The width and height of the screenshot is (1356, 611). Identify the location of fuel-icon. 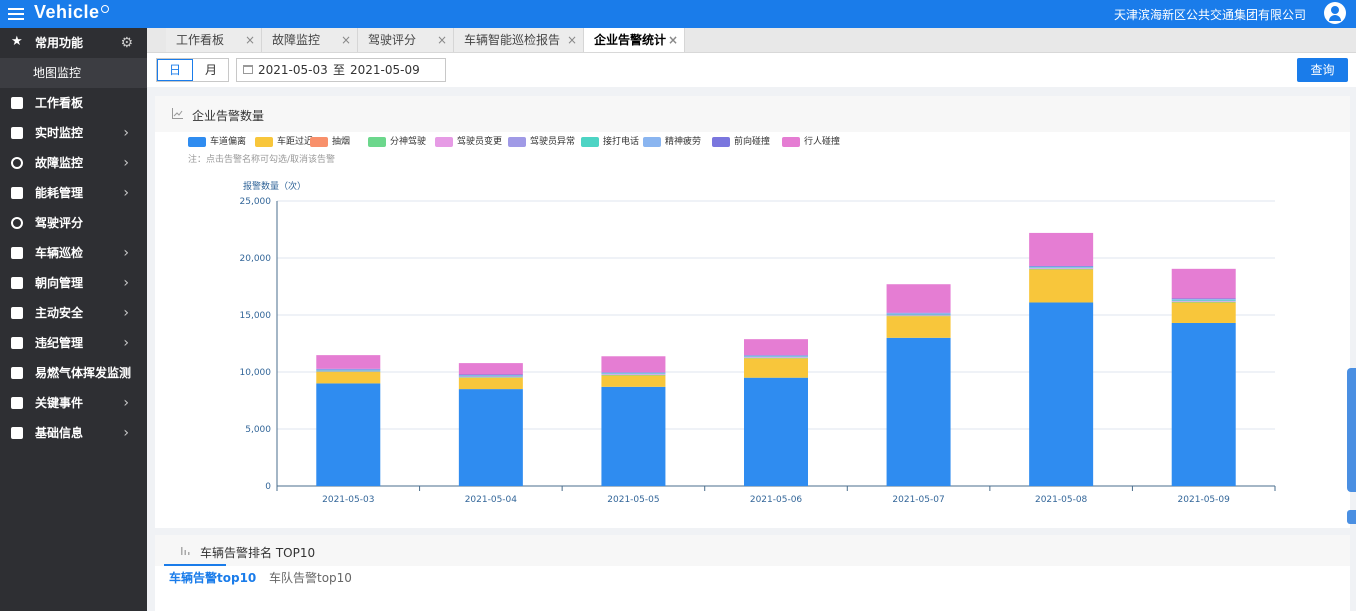
(17, 193).